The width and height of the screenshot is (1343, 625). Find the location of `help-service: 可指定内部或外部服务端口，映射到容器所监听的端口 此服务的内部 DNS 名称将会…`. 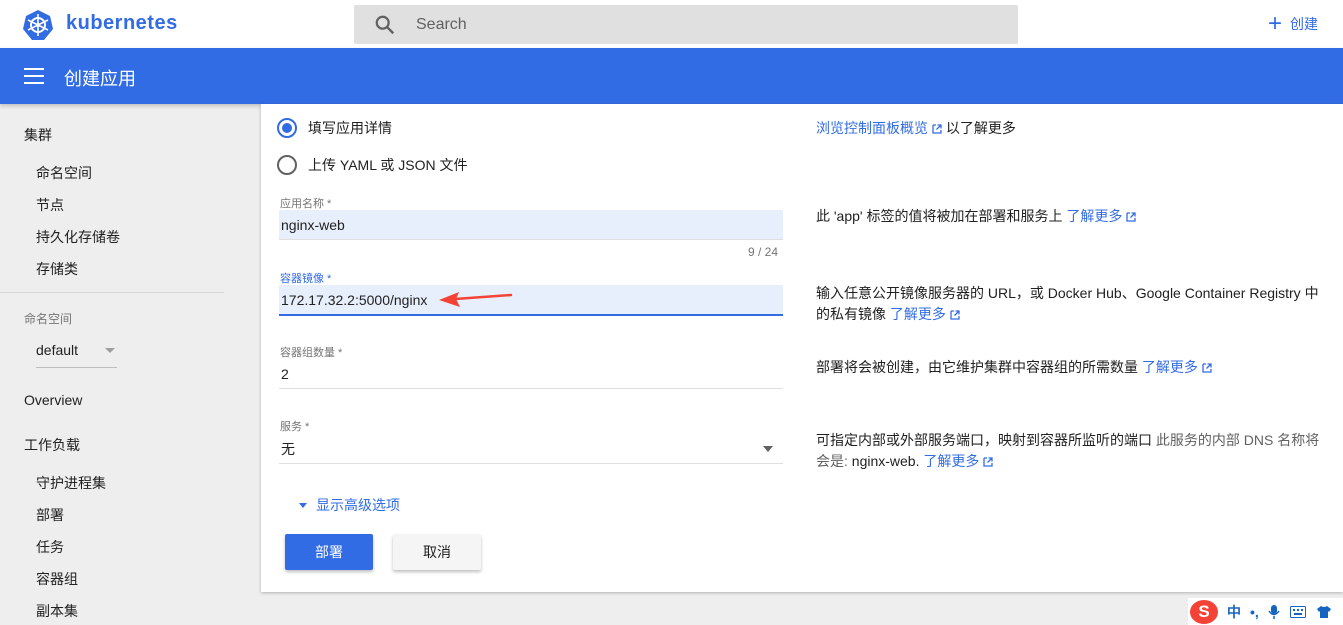

help-service: 可指定内部或外部服务端口，映射到容器所监听的端口 此服务的内部 DNS 名称将会… is located at coordinates (1071, 451).